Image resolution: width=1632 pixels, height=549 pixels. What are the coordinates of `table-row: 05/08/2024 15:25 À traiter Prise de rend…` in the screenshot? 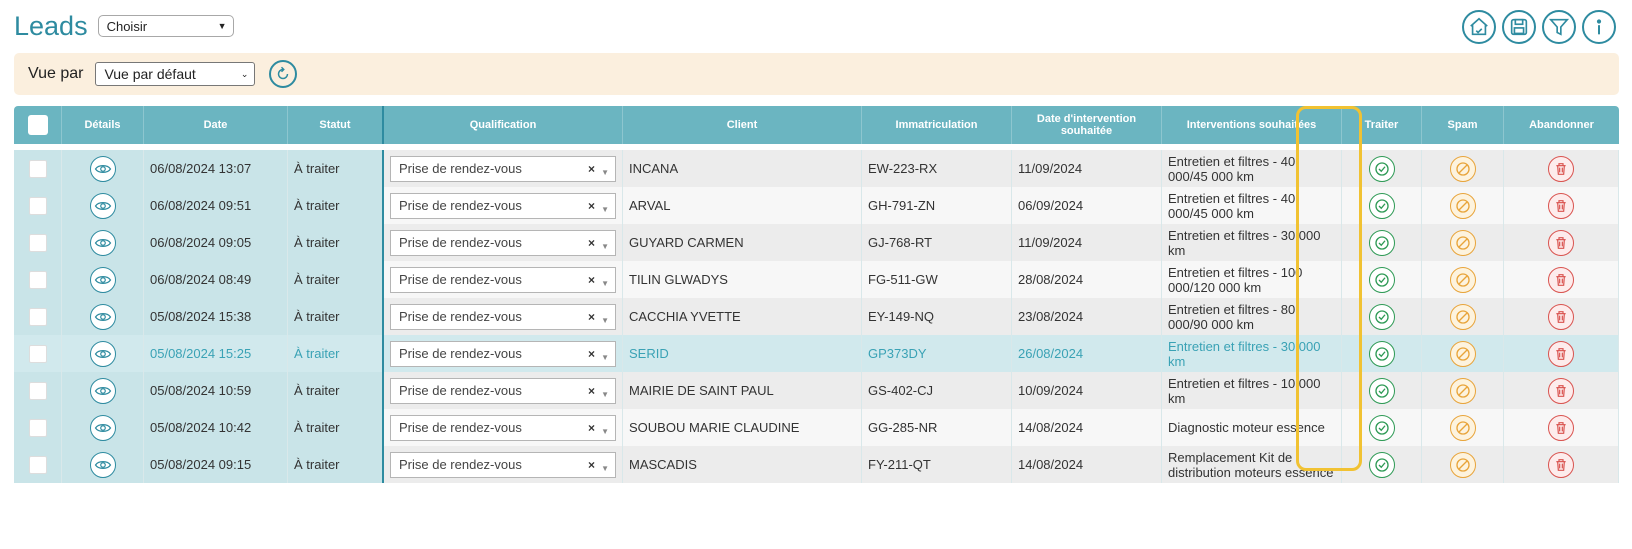 It's located at (816, 353).